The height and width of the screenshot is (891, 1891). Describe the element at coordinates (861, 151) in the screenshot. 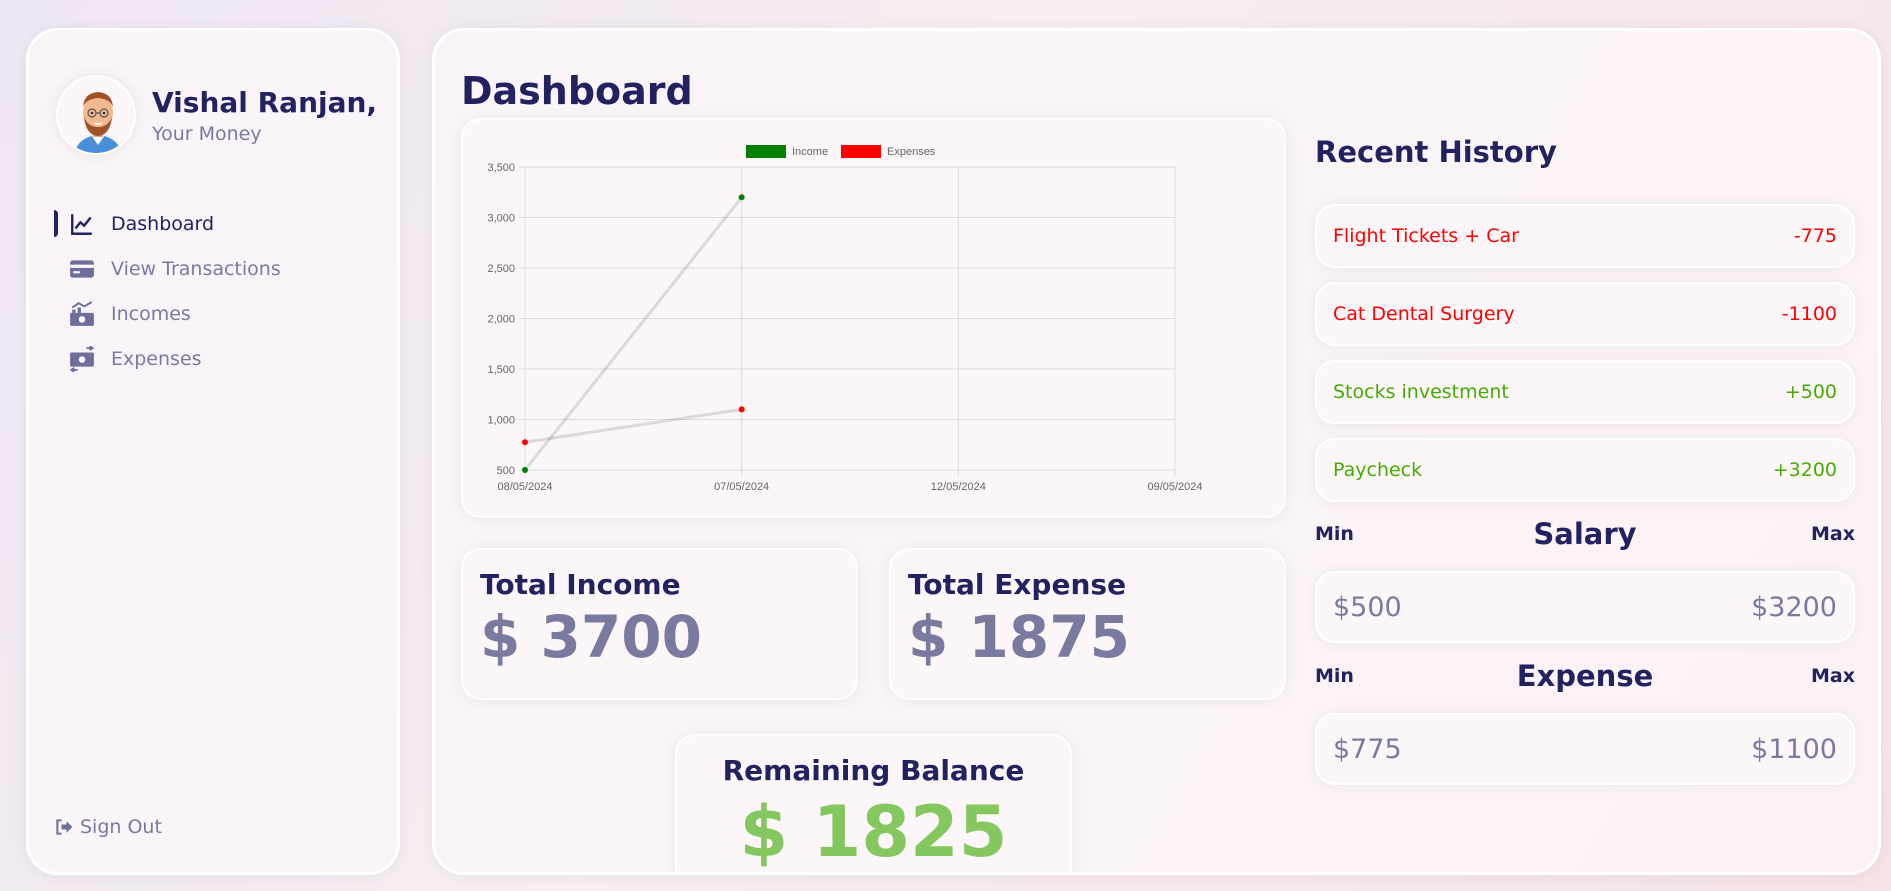

I see `legend-swatch-expenses` at that location.